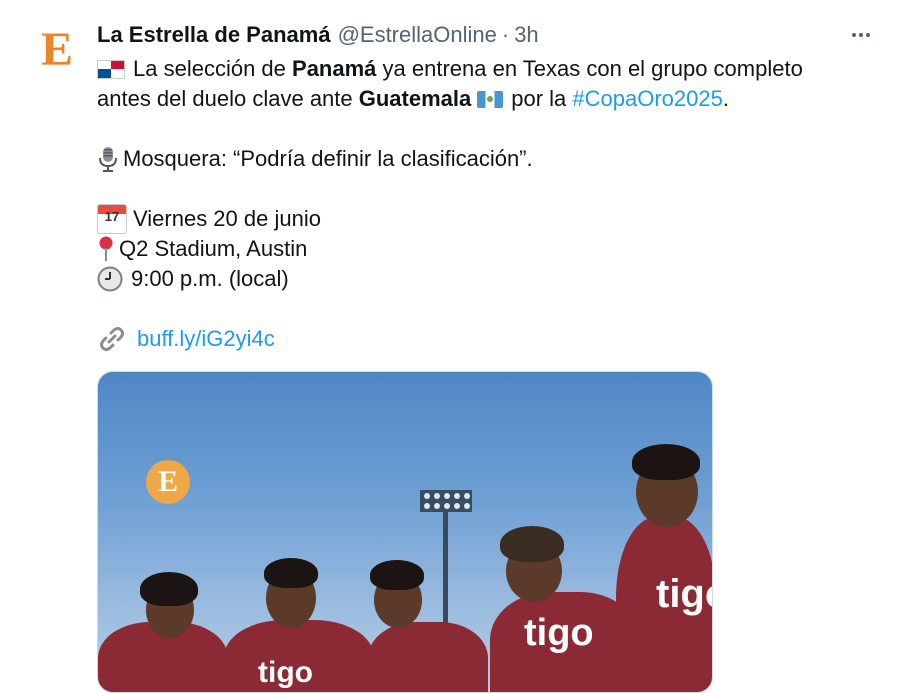 The image size is (908, 693). Describe the element at coordinates (417, 35) in the screenshot. I see `user-handle: @EstrellaOnline` at that location.